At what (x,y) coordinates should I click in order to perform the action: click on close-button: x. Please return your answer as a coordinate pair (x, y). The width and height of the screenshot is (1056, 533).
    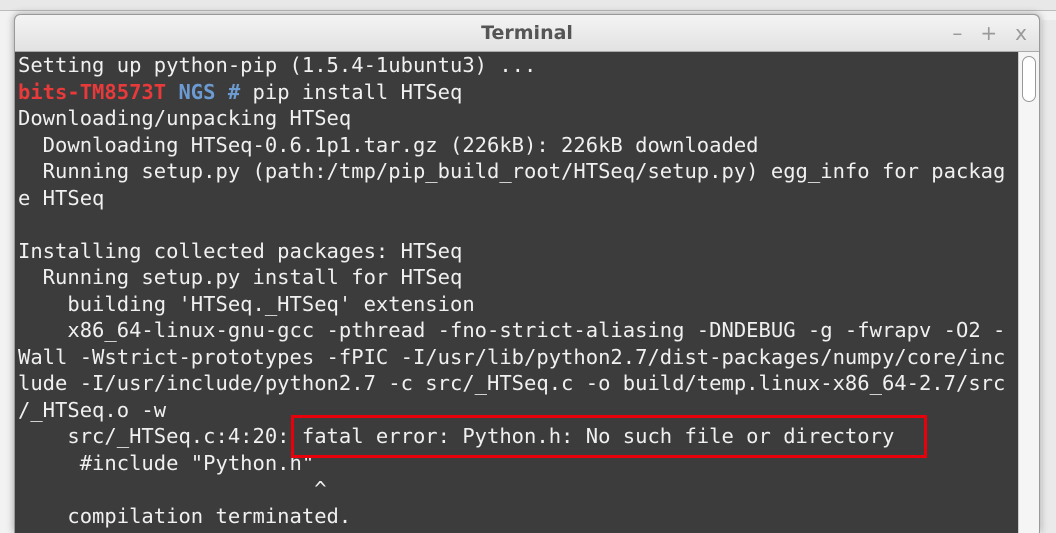
    Looking at the image, I should click on (1021, 33).